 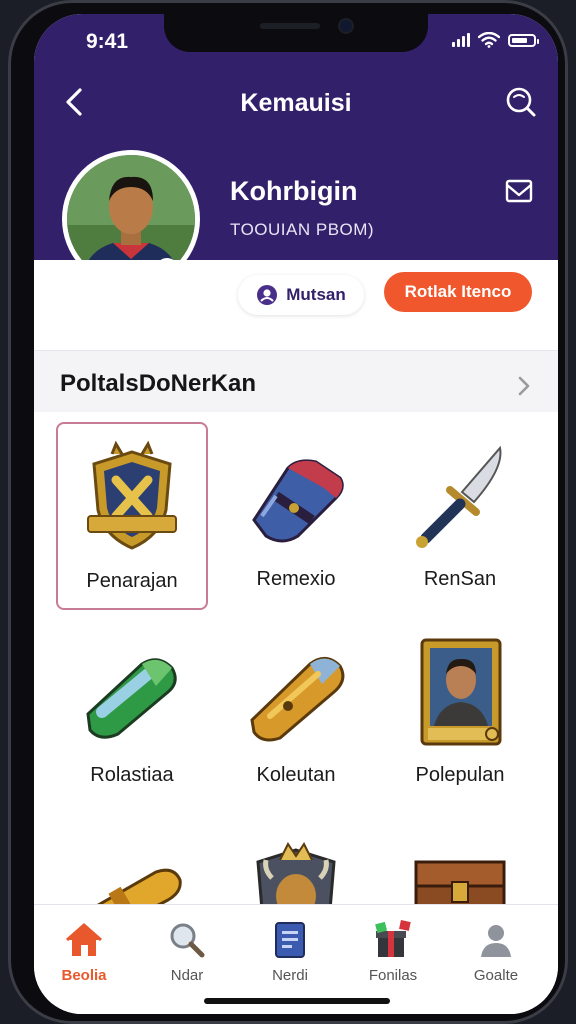 I want to click on person-icon, so click(x=496, y=941).